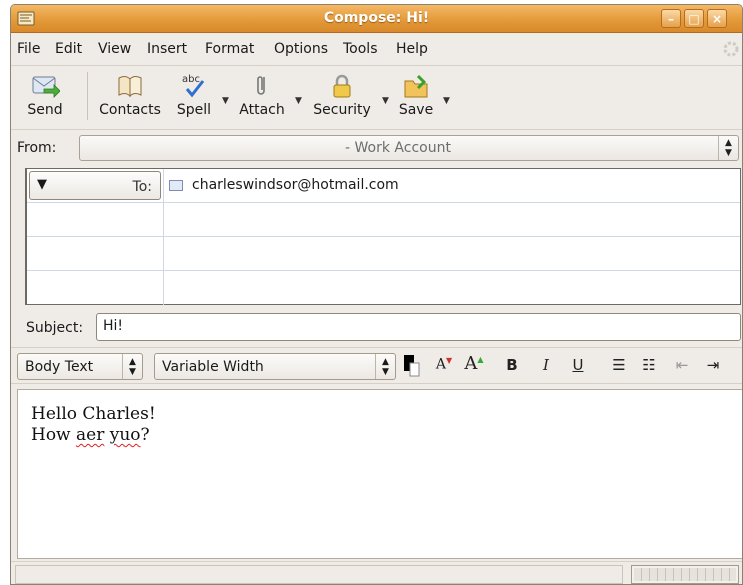 This screenshot has width=743, height=585. I want to click on recipient-marker-icon: ▼, so click(42, 184).